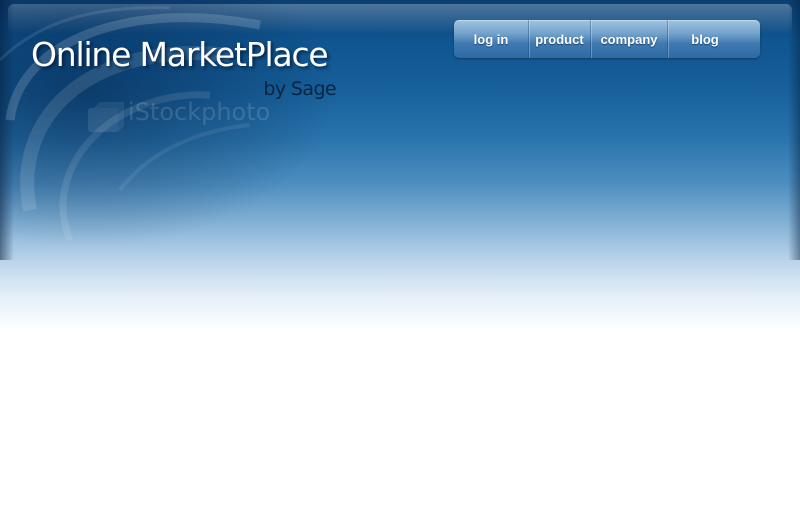  I want to click on watermark-camera-icon, so click(106, 117).